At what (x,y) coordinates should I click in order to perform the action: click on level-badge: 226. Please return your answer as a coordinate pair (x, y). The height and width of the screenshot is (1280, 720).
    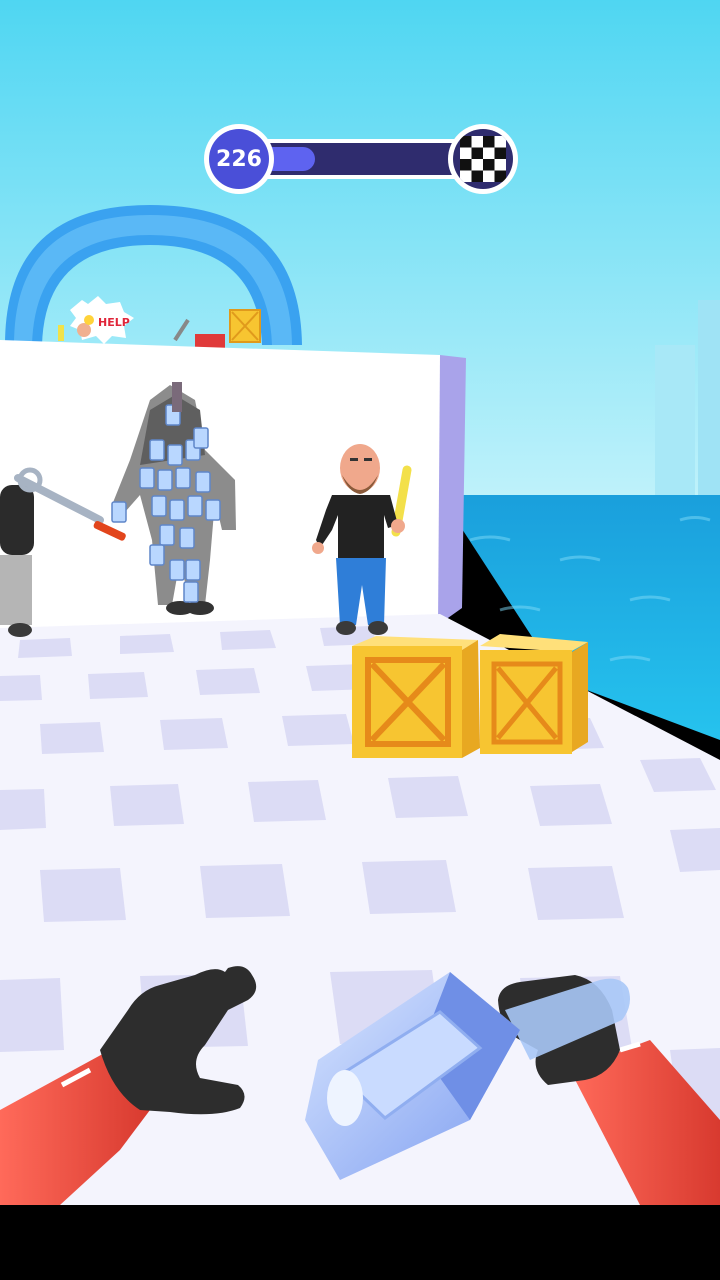
    Looking at the image, I should click on (239, 159).